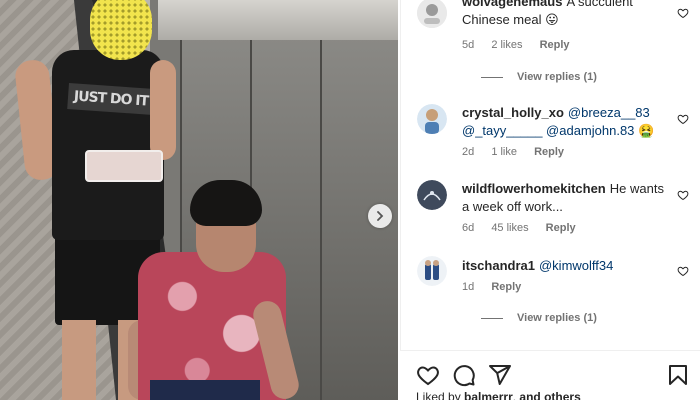 This screenshot has width=700, height=400. I want to click on liked-by-prefix: Liked by, so click(438, 395).